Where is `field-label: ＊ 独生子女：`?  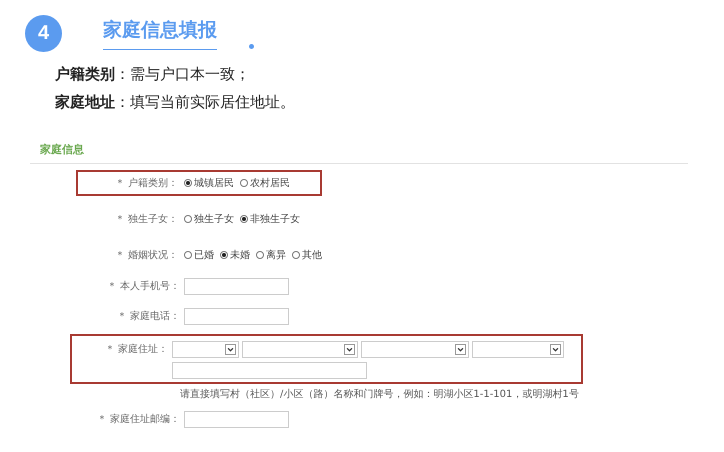 field-label: ＊ 独生子女： is located at coordinates (146, 219).